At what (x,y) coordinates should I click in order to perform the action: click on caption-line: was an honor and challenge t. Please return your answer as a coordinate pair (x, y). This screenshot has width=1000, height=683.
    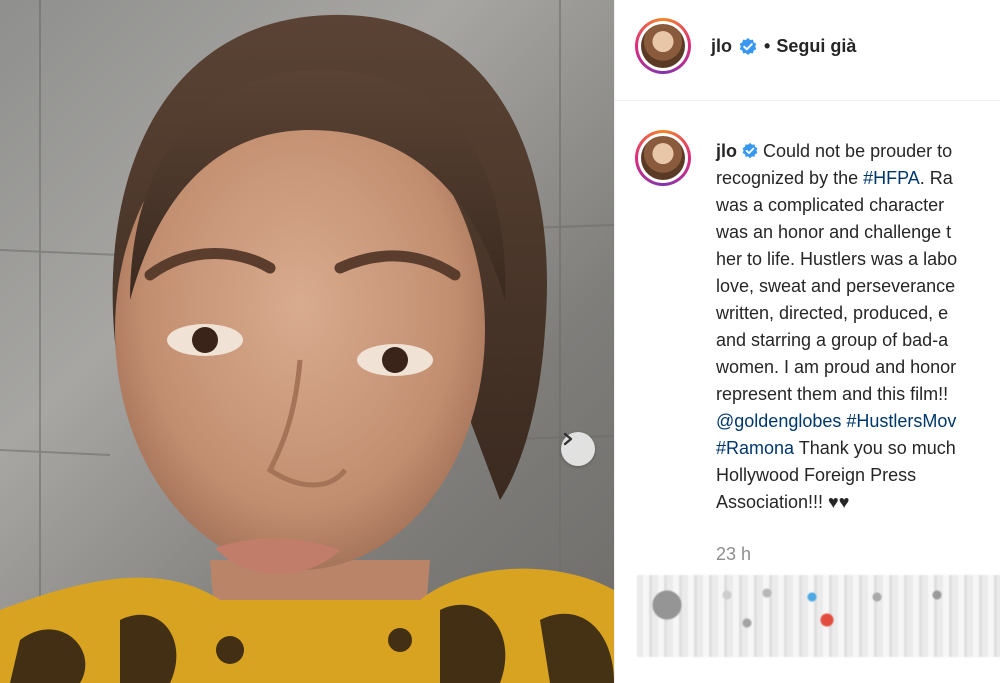
    Looking at the image, I should click on (834, 232).